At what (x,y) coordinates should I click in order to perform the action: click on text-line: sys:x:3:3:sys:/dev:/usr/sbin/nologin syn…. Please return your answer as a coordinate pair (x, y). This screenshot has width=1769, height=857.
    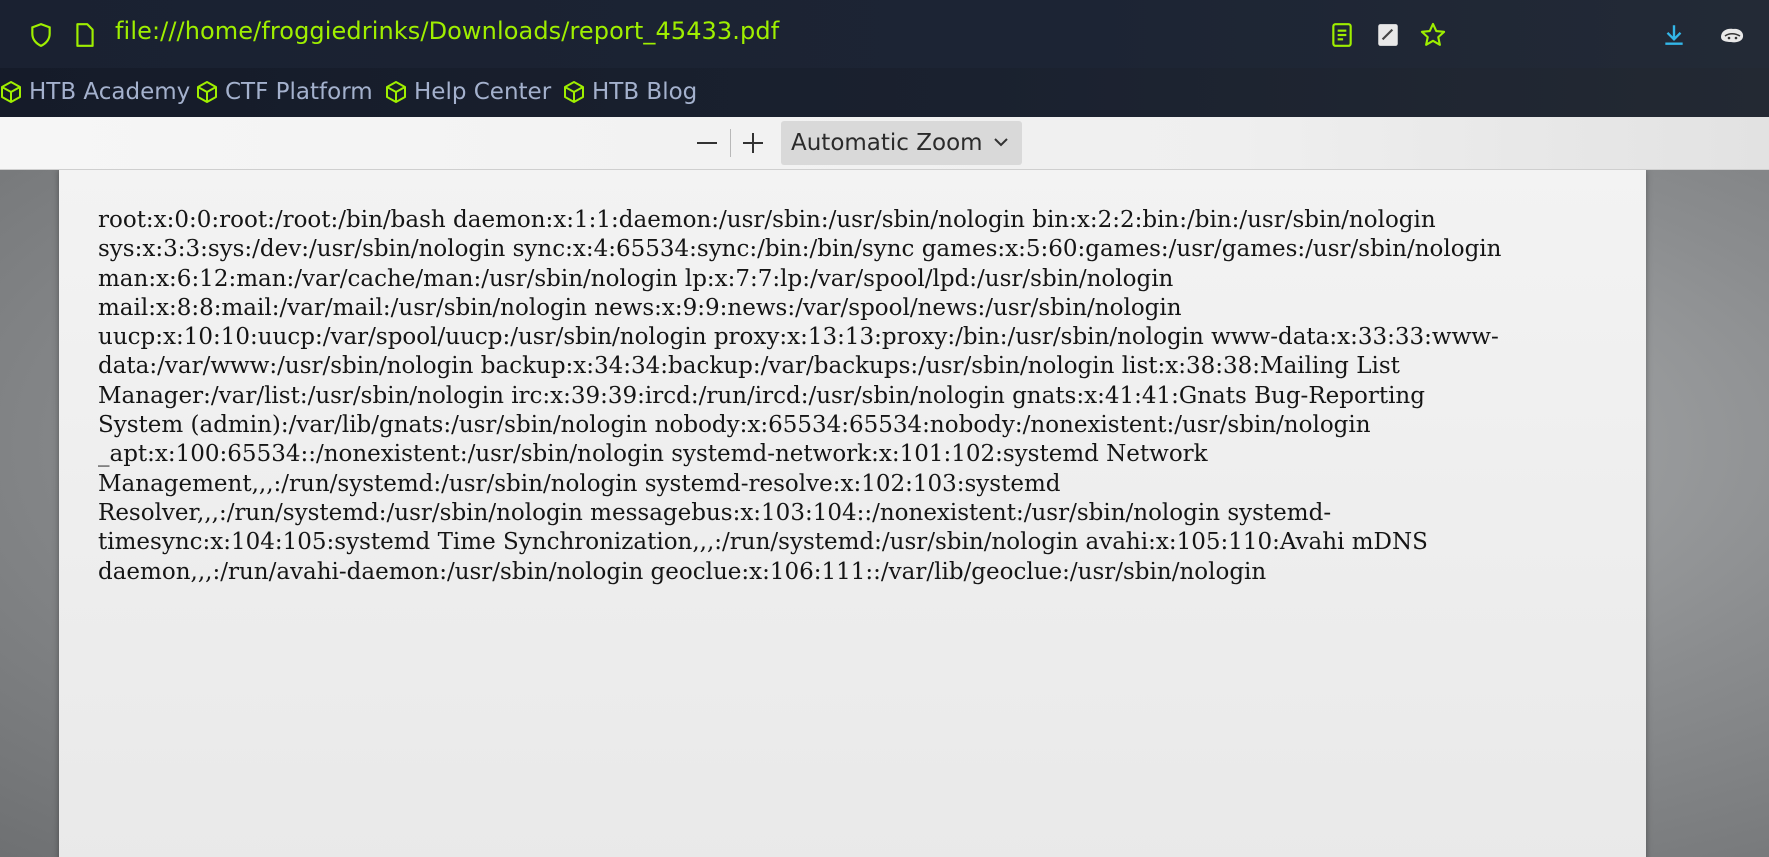
    Looking at the image, I should click on (800, 249).